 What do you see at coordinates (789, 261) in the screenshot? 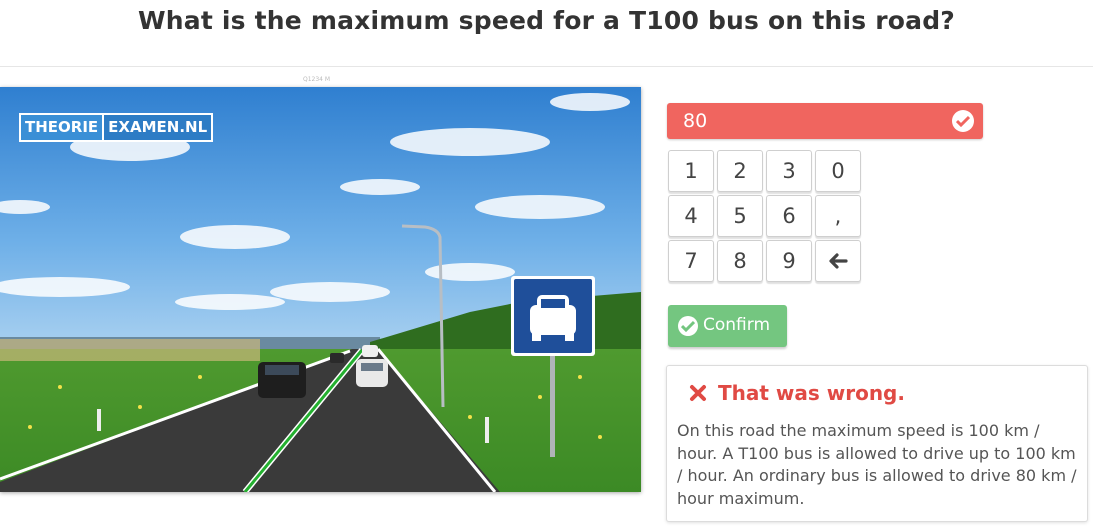
I see `key-9: 9` at bounding box center [789, 261].